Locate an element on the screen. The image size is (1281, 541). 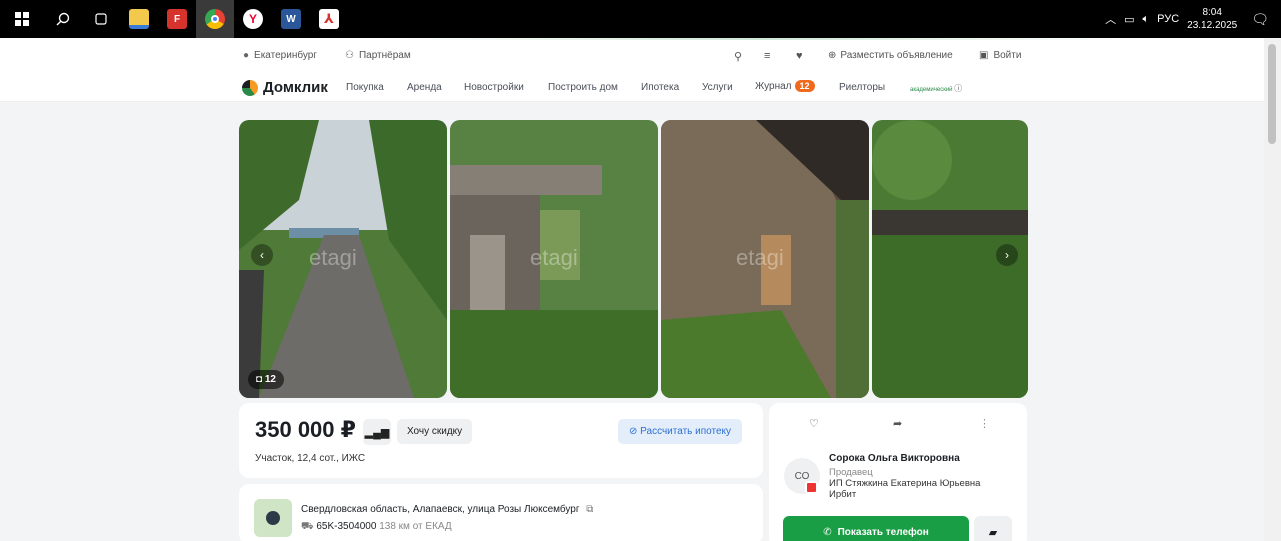
city-label: Екатеринбург is located at coordinates (285, 55).